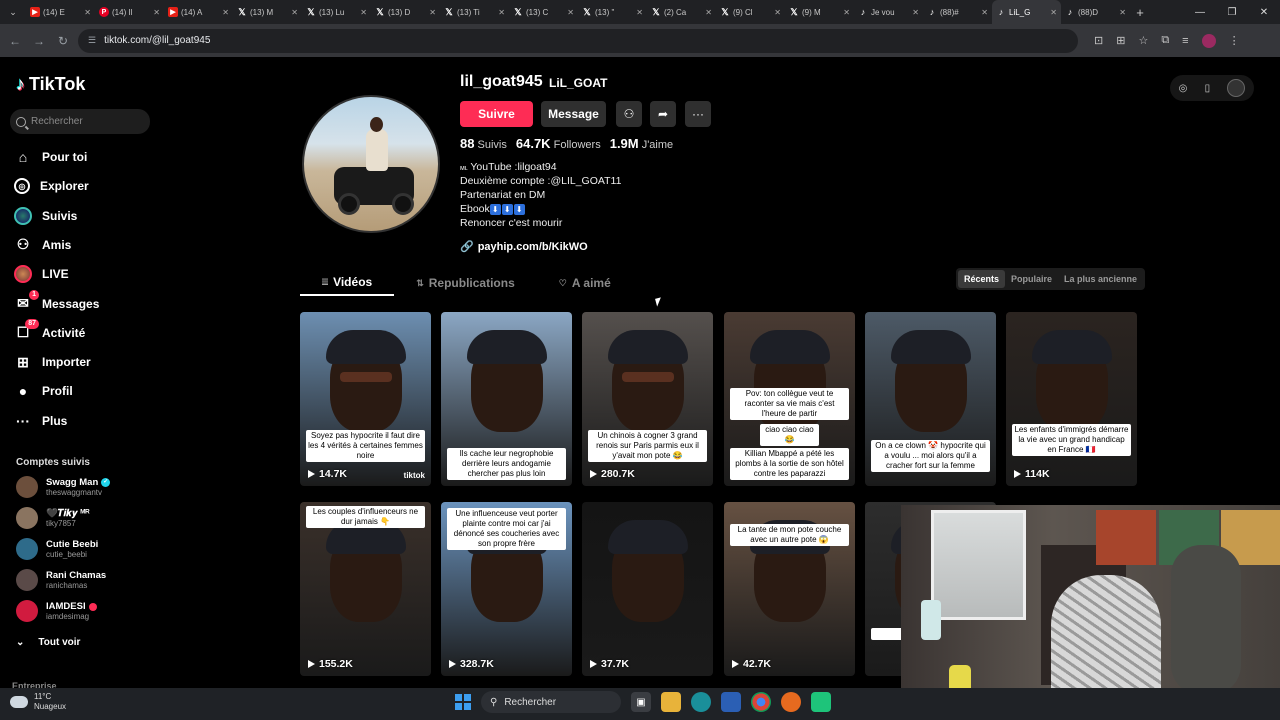 The width and height of the screenshot is (1280, 720). Describe the element at coordinates (578, 40) in the screenshot. I see `address-input: ☰ tiktok.com/@lil_goat945` at that location.